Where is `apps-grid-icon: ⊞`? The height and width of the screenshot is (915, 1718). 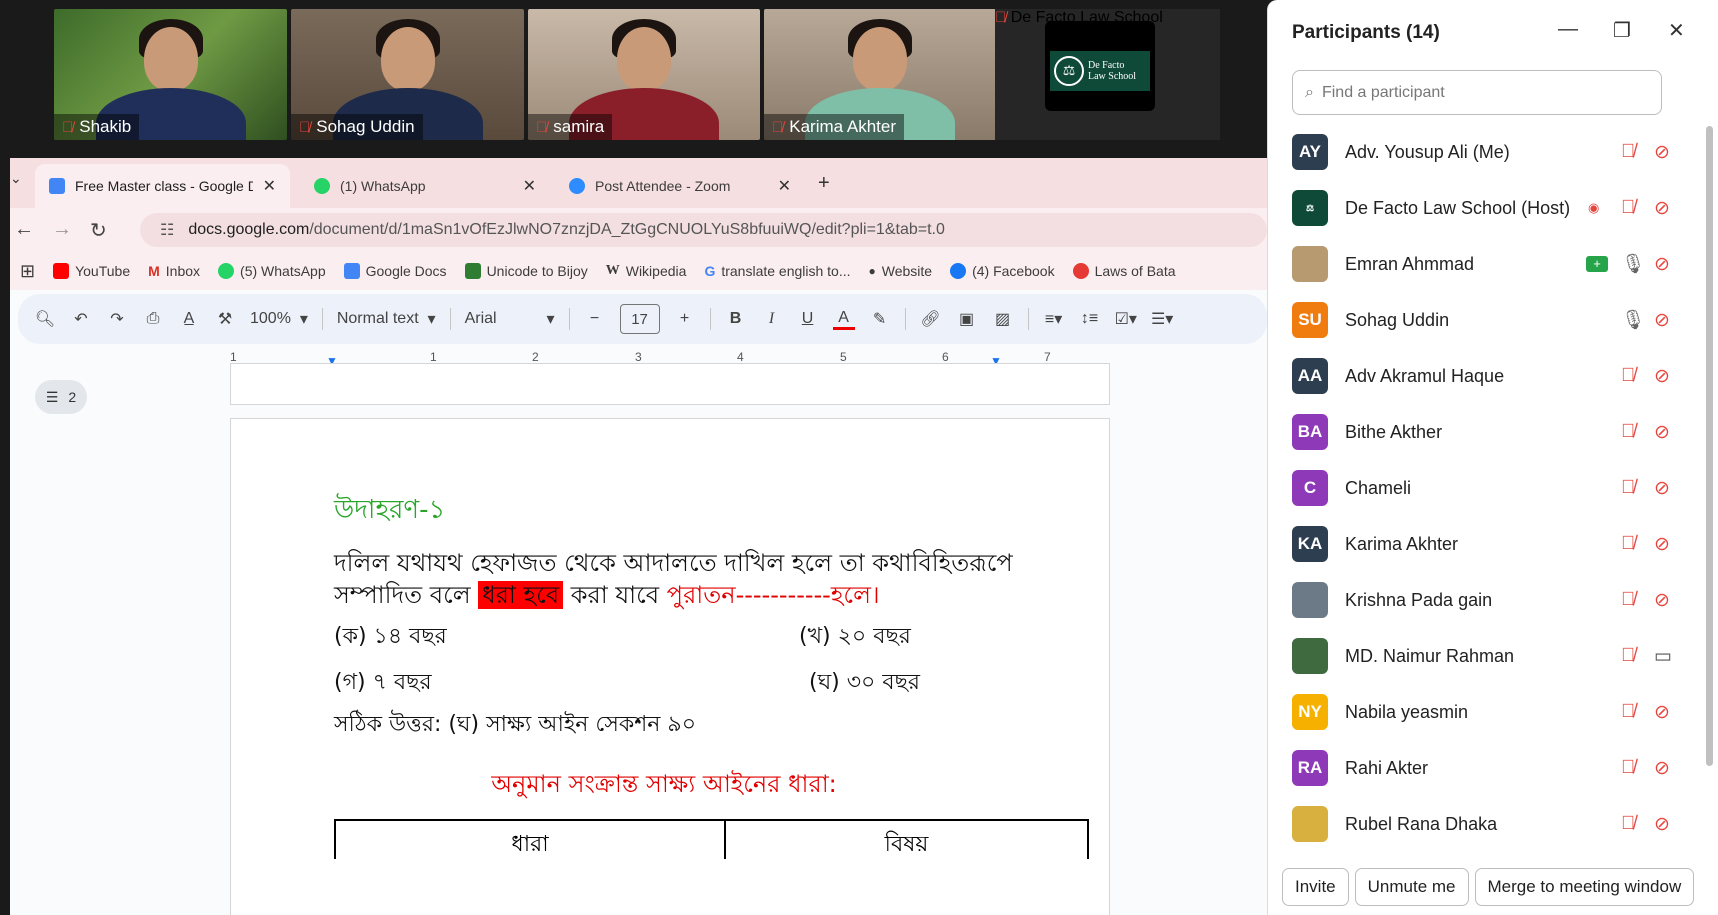 apps-grid-icon: ⊞ is located at coordinates (27, 271).